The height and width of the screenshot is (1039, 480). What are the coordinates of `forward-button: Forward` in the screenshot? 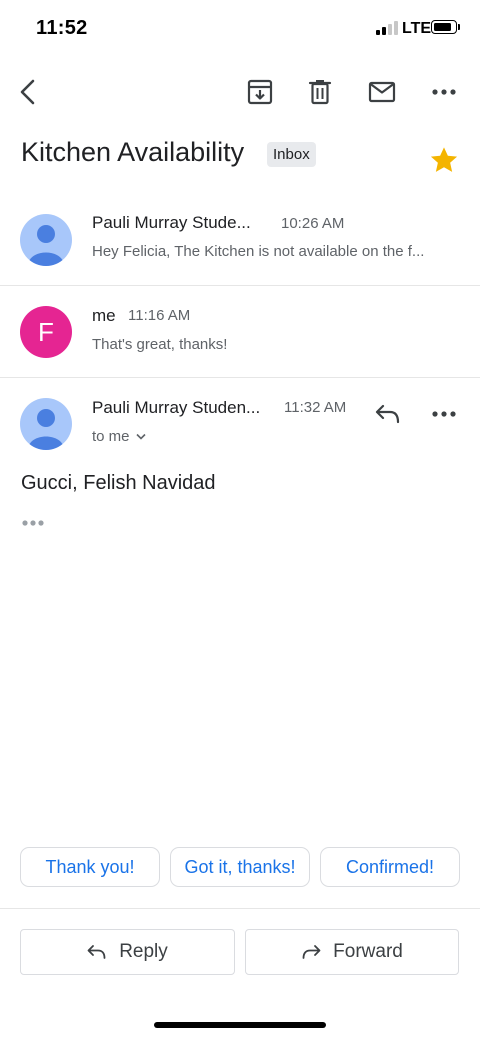 It's located at (352, 952).